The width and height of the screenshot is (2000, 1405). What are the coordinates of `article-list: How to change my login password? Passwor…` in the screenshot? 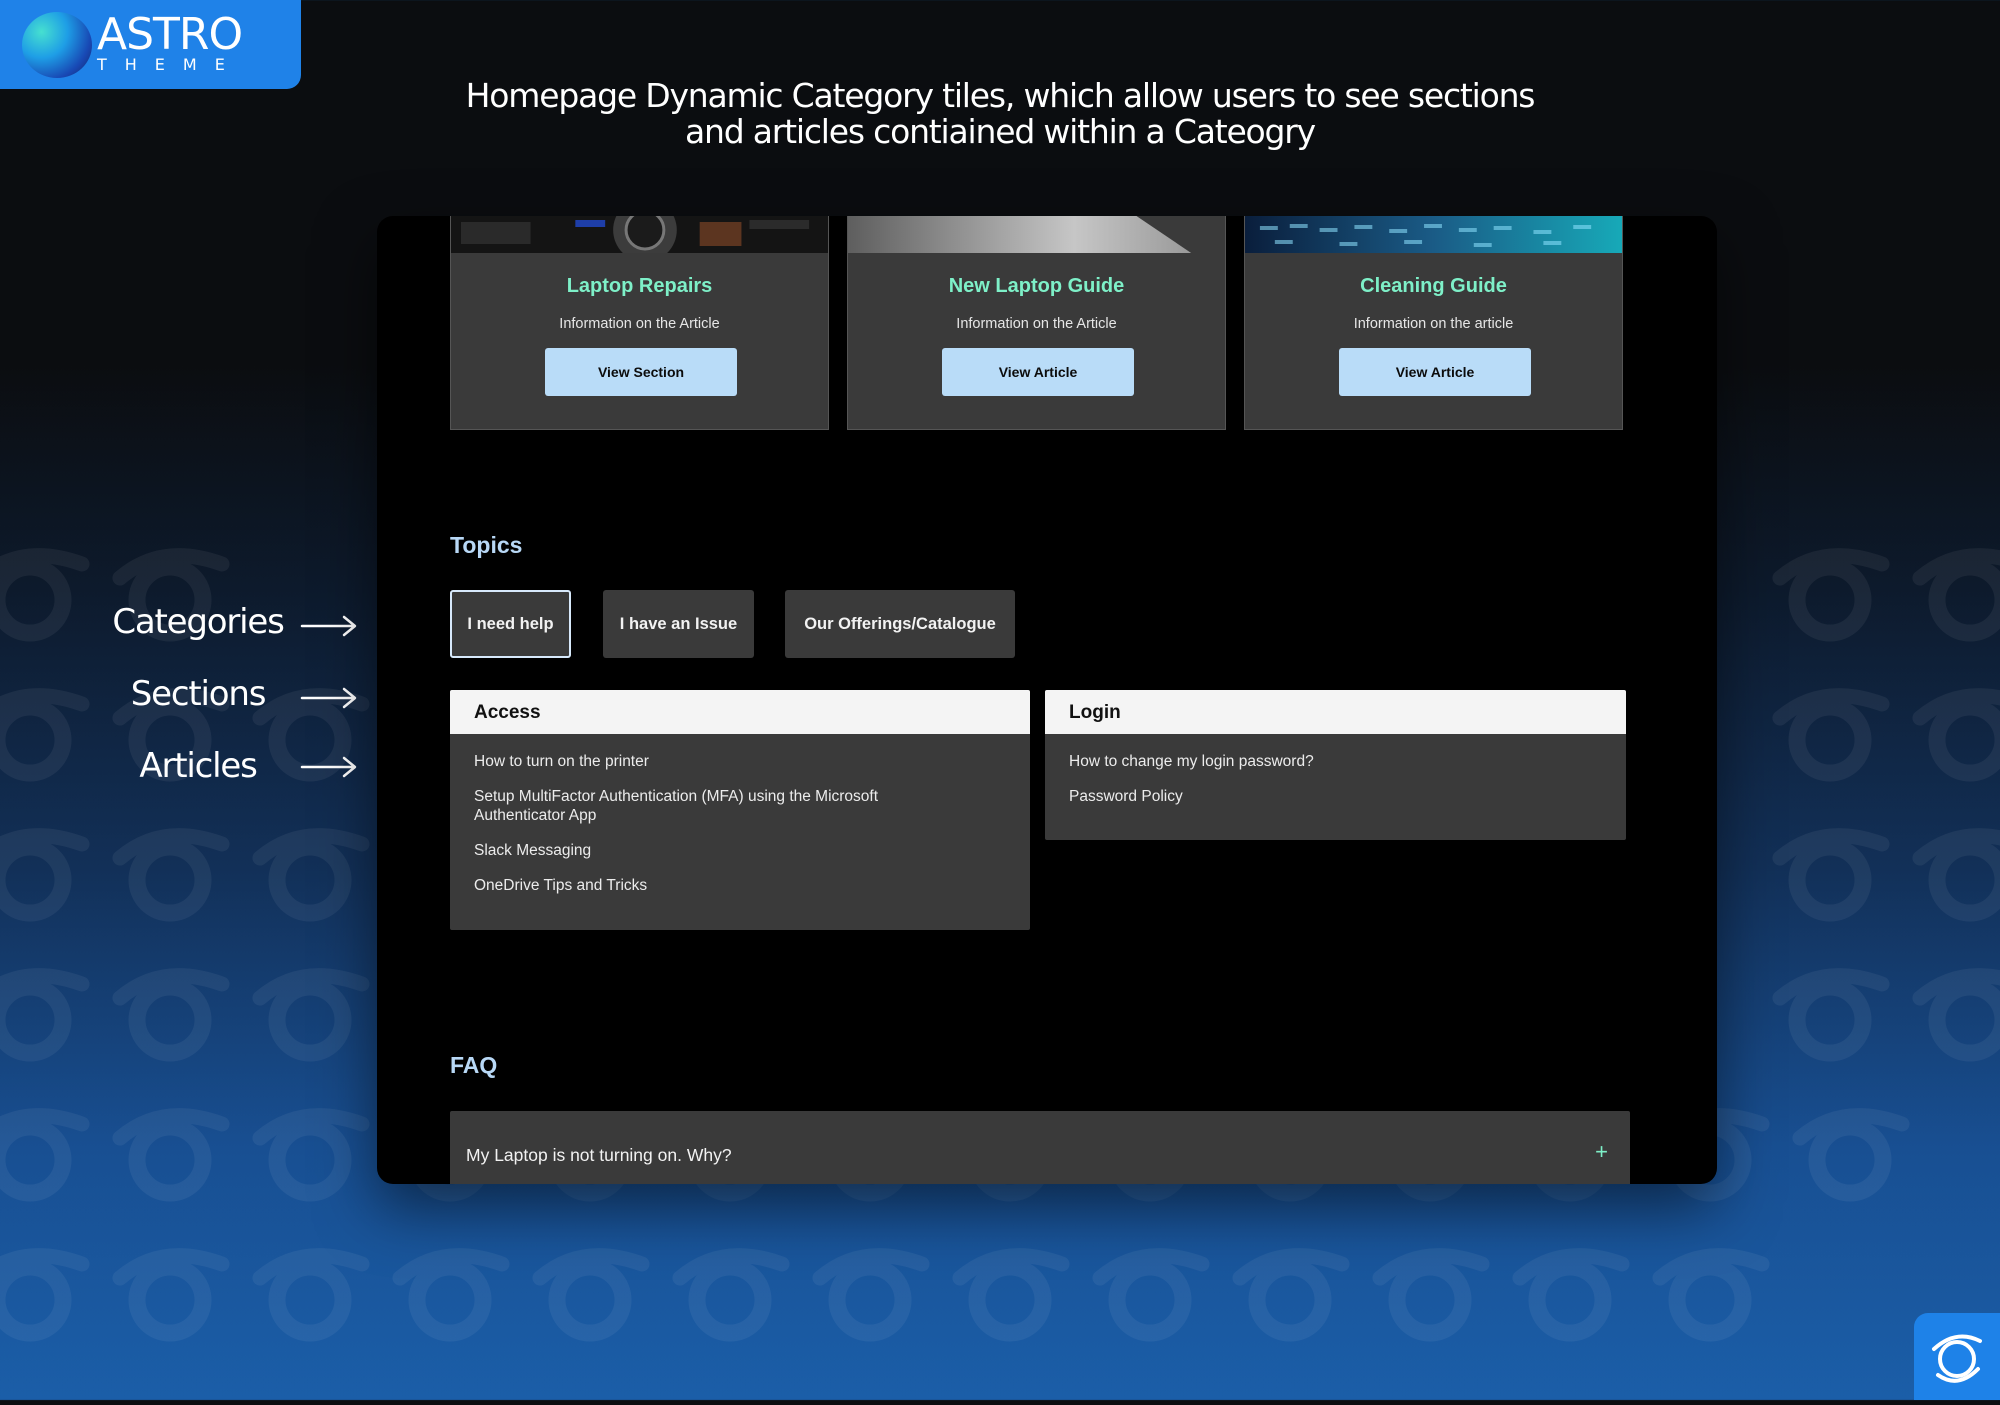 It's located at (1335, 770).